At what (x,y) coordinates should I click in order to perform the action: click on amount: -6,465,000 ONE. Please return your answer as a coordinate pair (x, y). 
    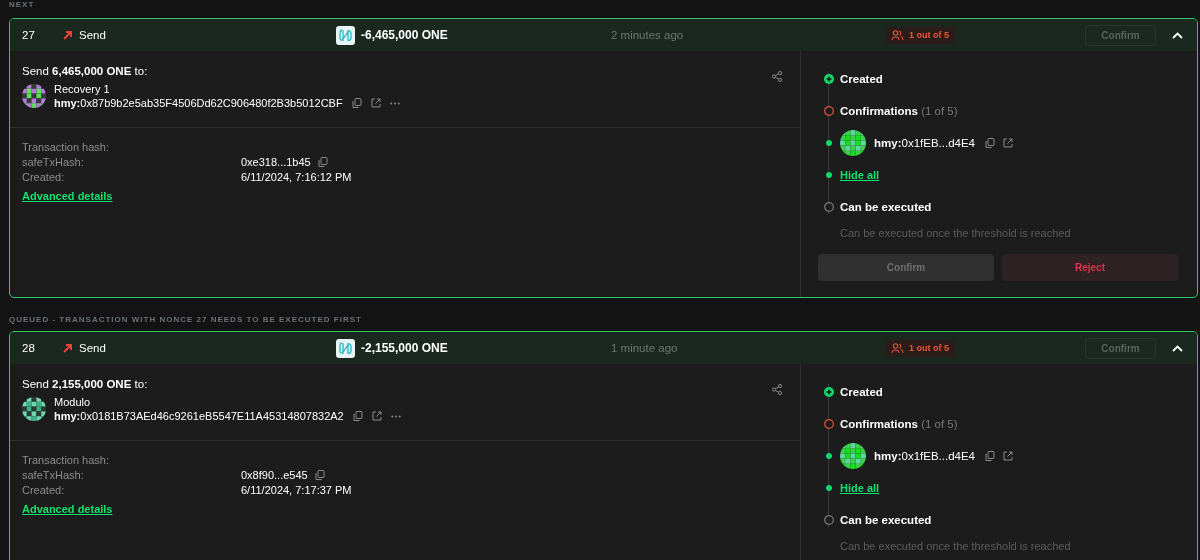
    Looking at the image, I should click on (404, 35).